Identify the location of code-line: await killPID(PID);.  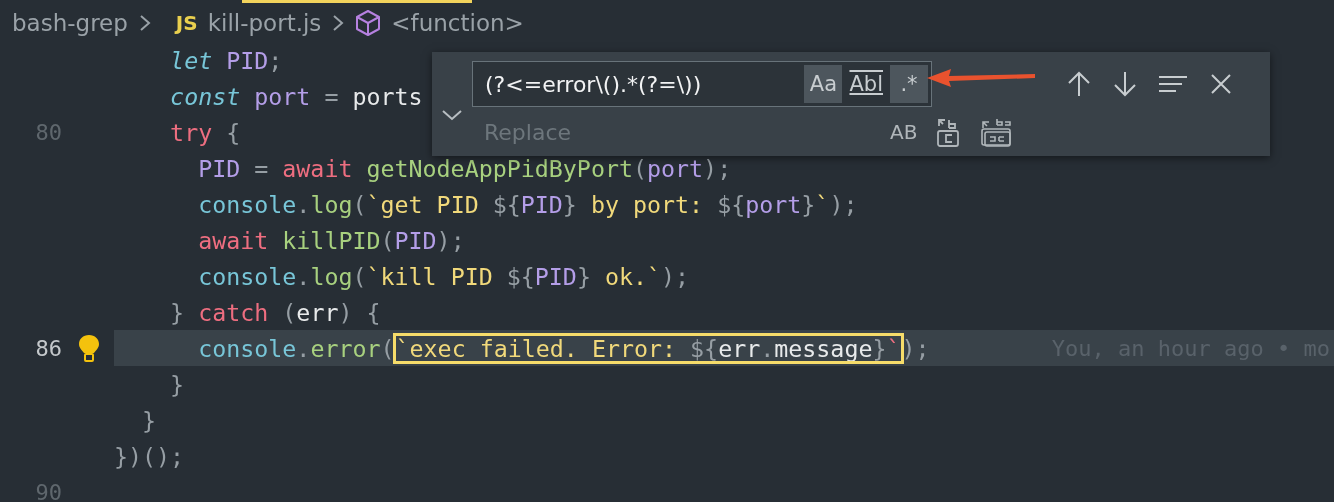
(331, 240).